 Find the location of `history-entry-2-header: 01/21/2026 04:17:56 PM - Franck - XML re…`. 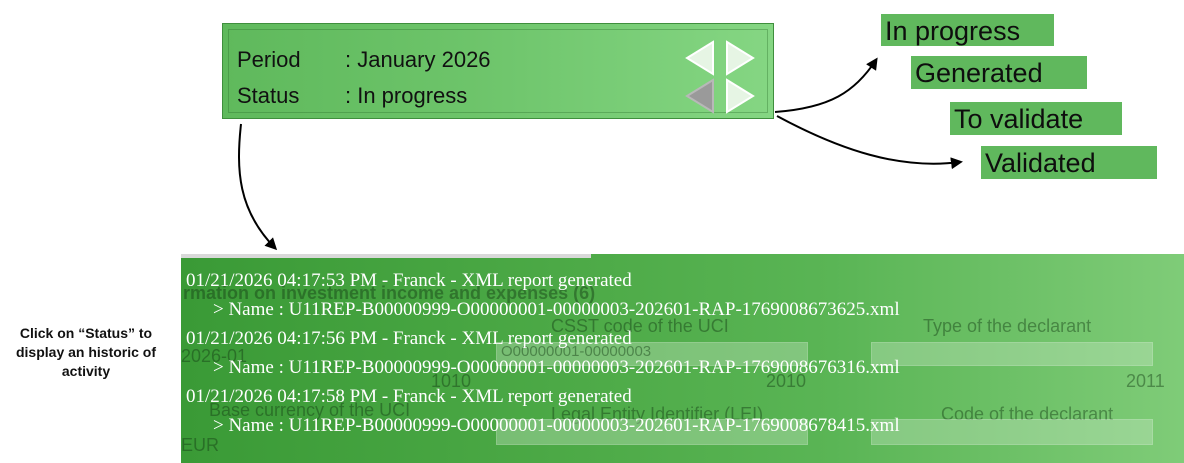

history-entry-2-header: 01/21/2026 04:17:56 PM - Franck - XML re… is located at coordinates (409, 338).